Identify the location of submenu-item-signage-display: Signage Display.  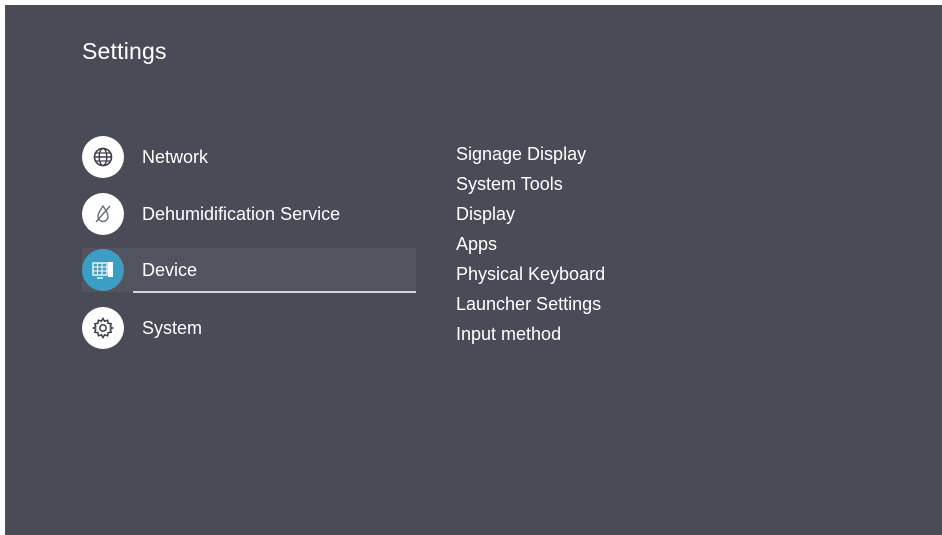
(530, 154).